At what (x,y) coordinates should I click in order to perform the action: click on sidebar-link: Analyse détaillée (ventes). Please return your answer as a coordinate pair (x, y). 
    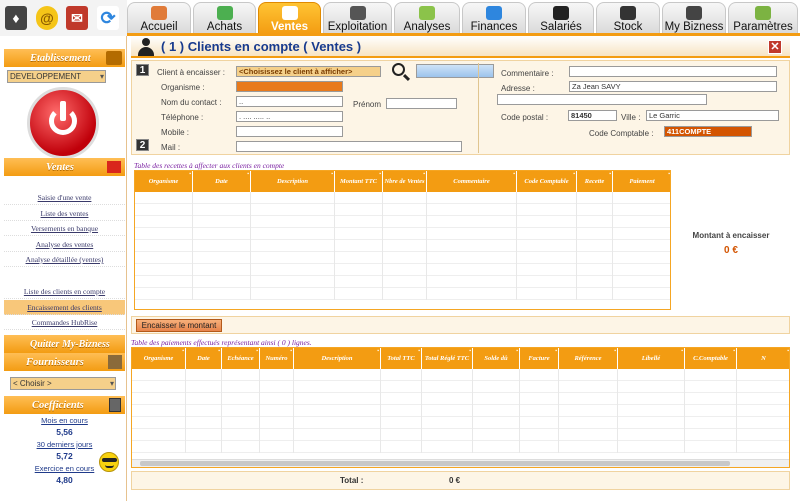
    Looking at the image, I should click on (64, 259).